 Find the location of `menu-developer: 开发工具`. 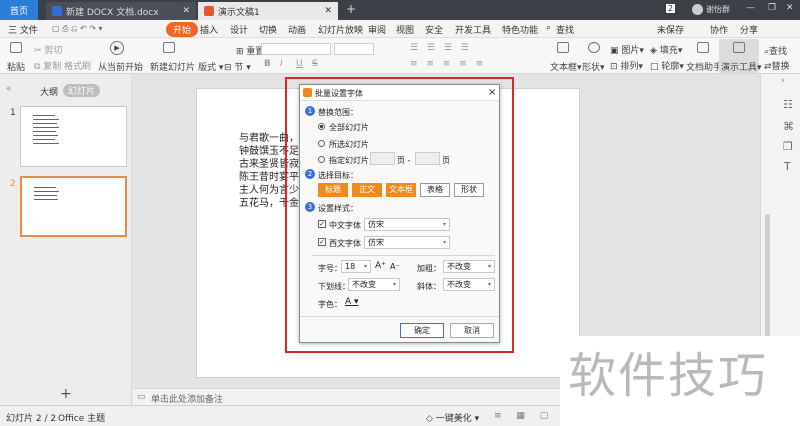

menu-developer: 开发工具 is located at coordinates (473, 29).